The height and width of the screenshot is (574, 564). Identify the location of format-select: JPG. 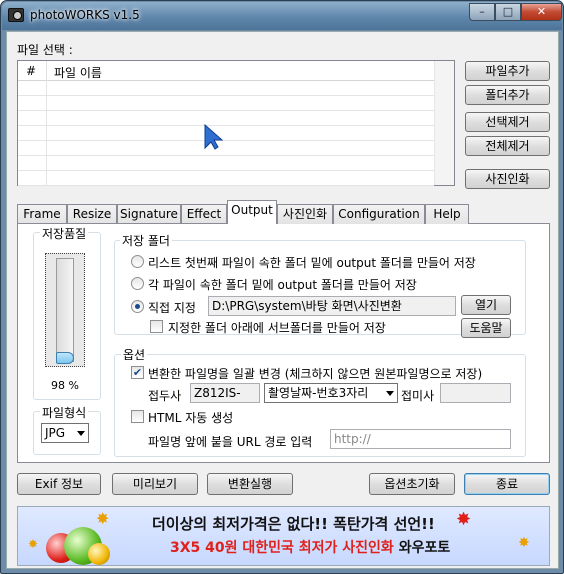
(65, 433).